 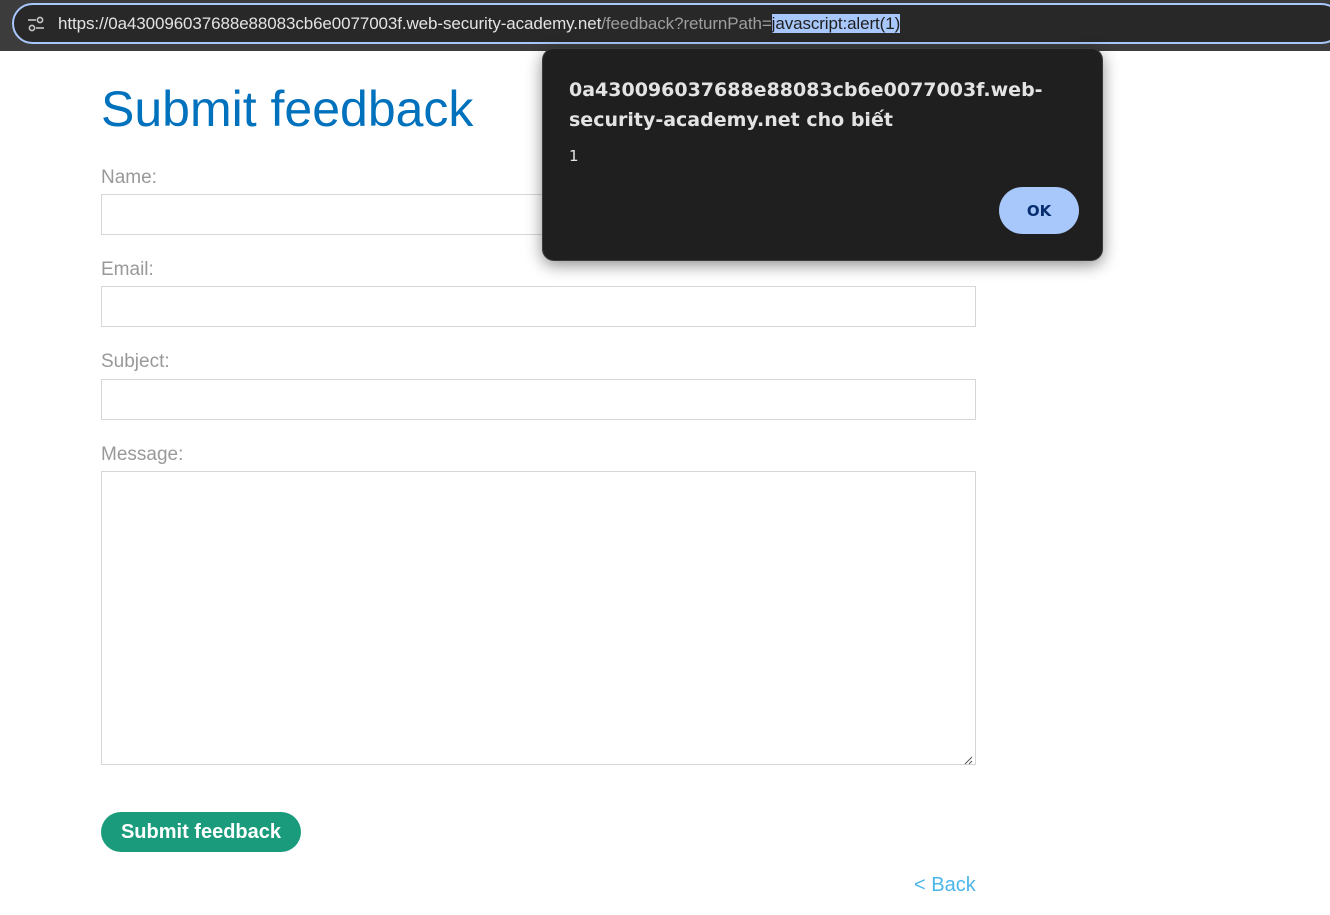 What do you see at coordinates (945, 885) in the screenshot?
I see `back-link: < Back` at bounding box center [945, 885].